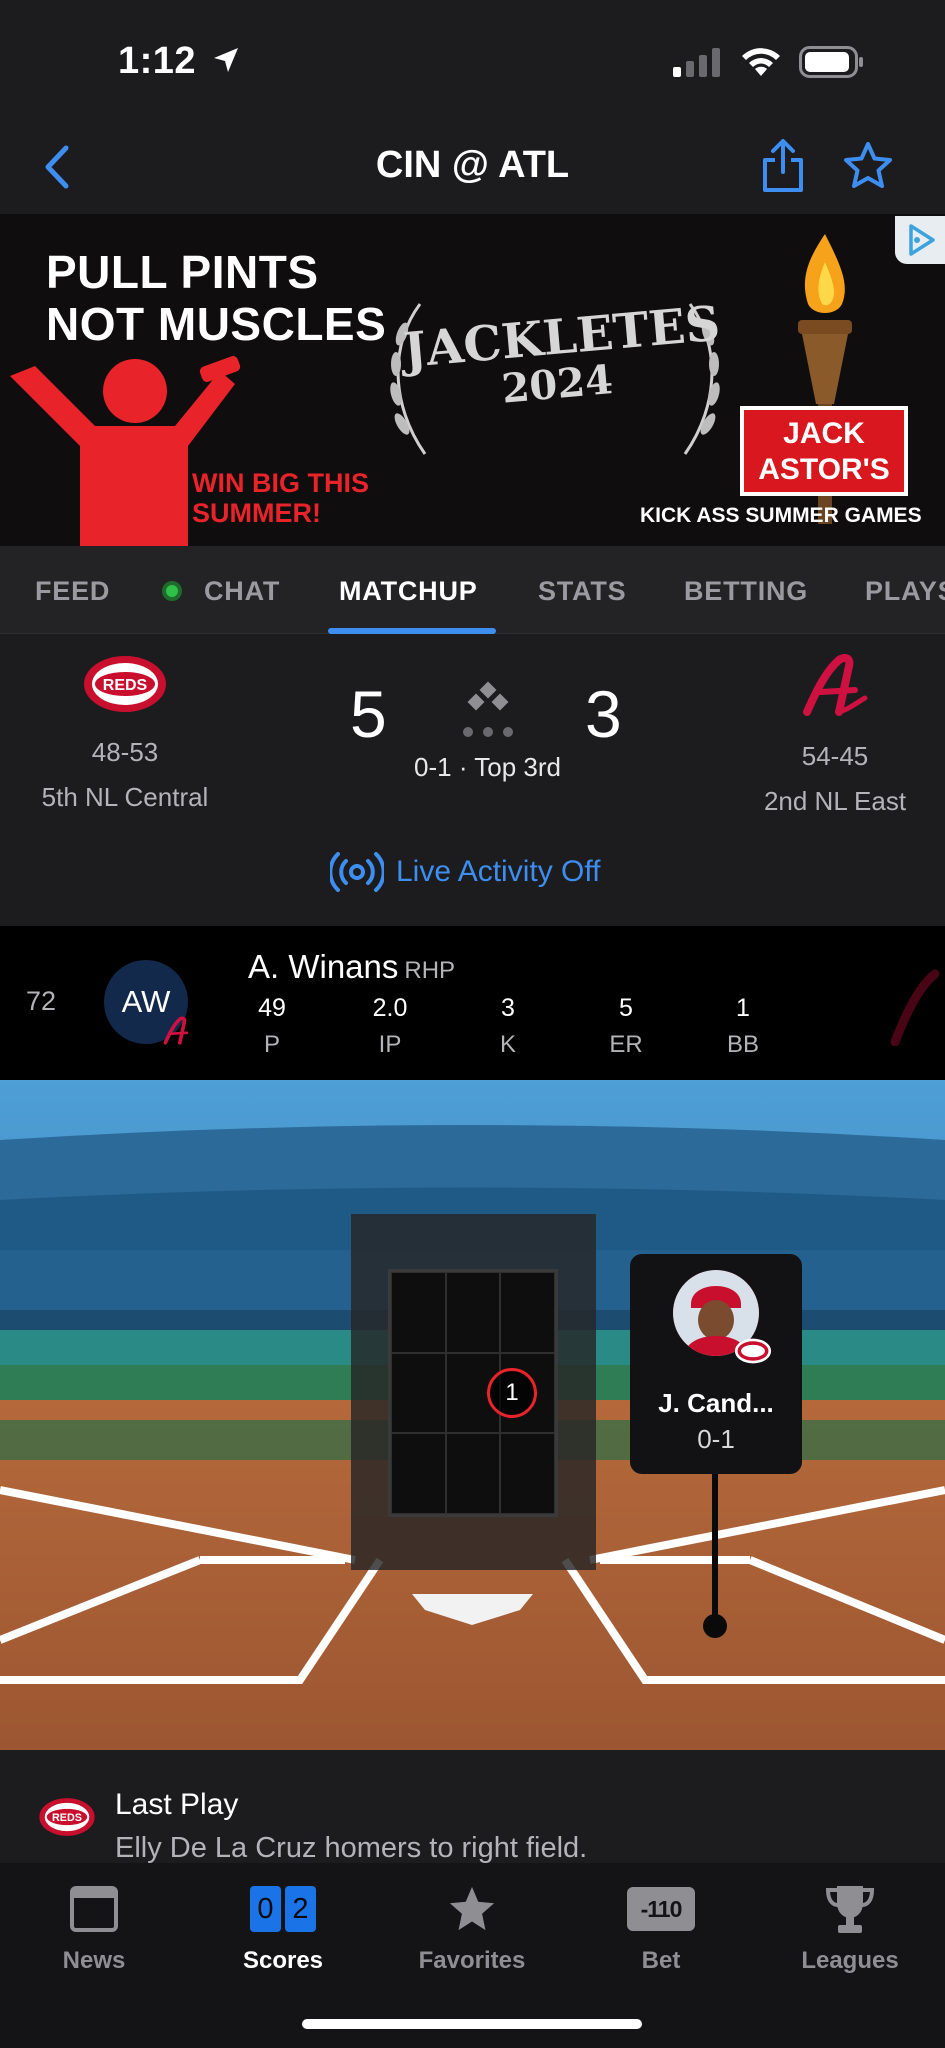  Describe the element at coordinates (256, 513) in the screenshot. I see `ad-win-line2: SUMMER!` at that location.